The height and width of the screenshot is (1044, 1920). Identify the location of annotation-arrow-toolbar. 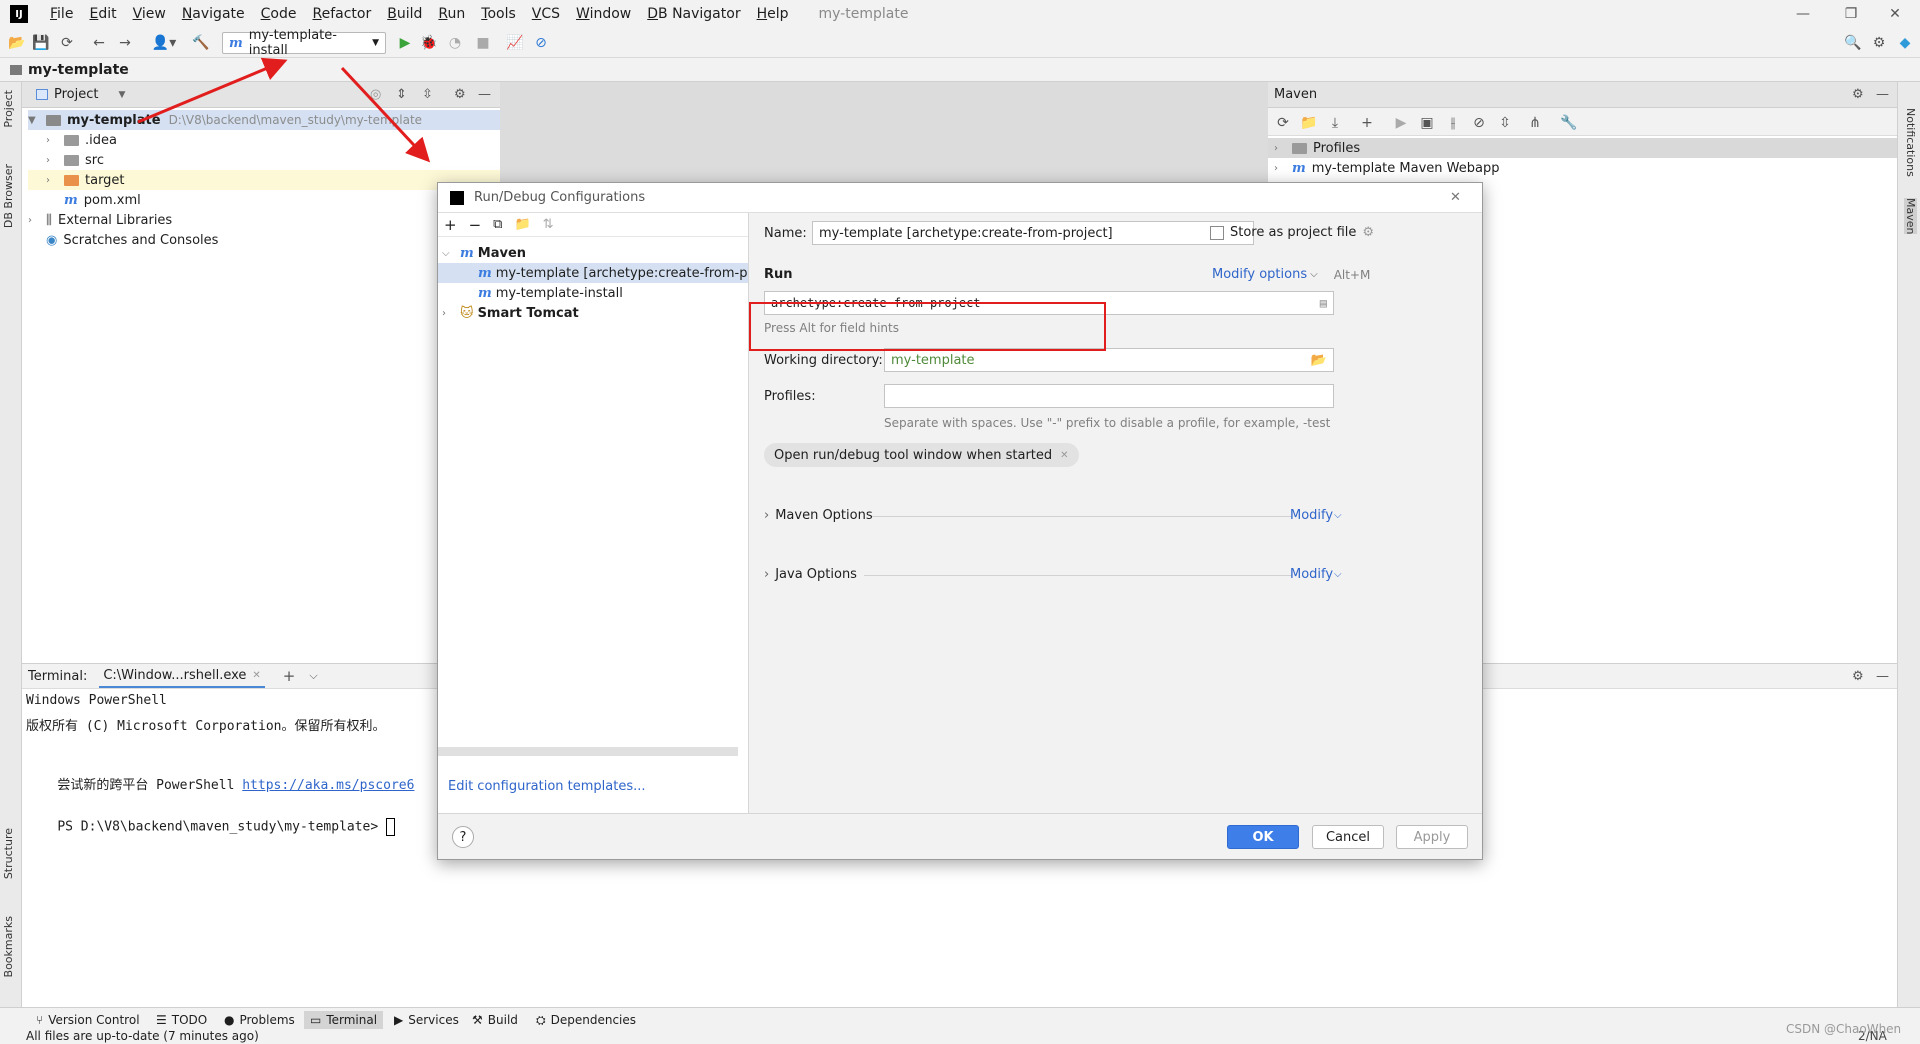
(212, 90).